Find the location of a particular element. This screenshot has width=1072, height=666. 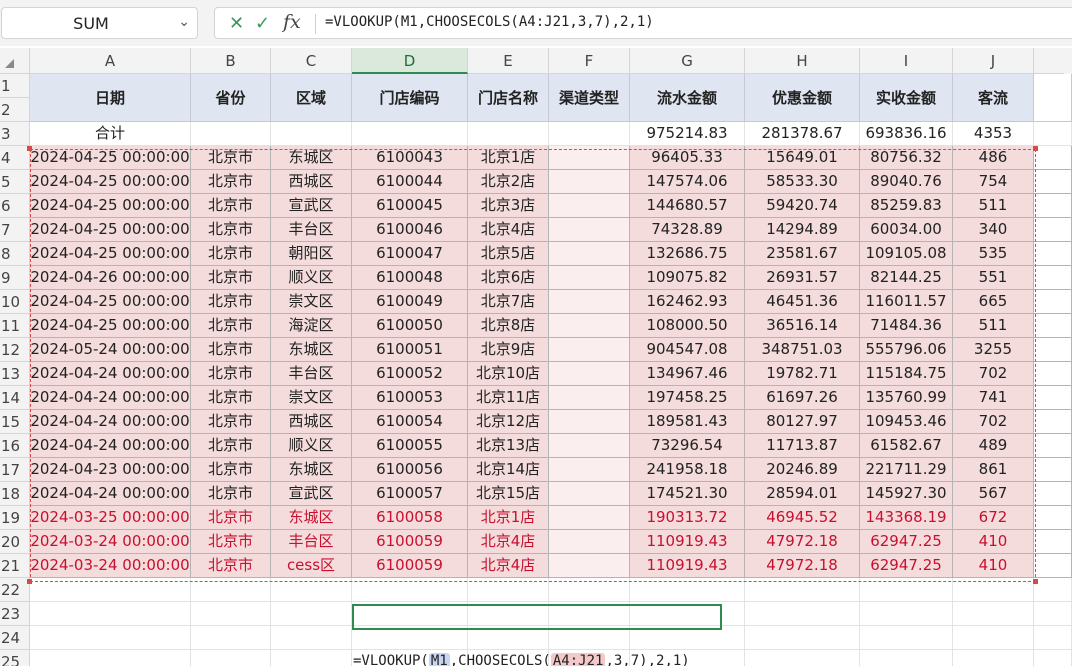

cell-i: 61582.67 is located at coordinates (906, 446).